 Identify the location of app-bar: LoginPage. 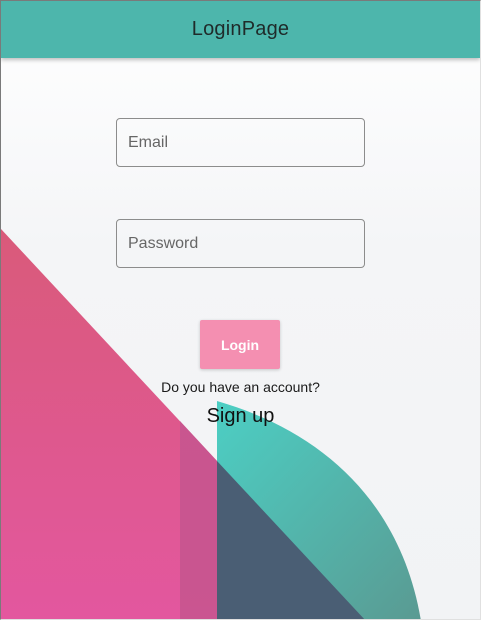
(240, 29).